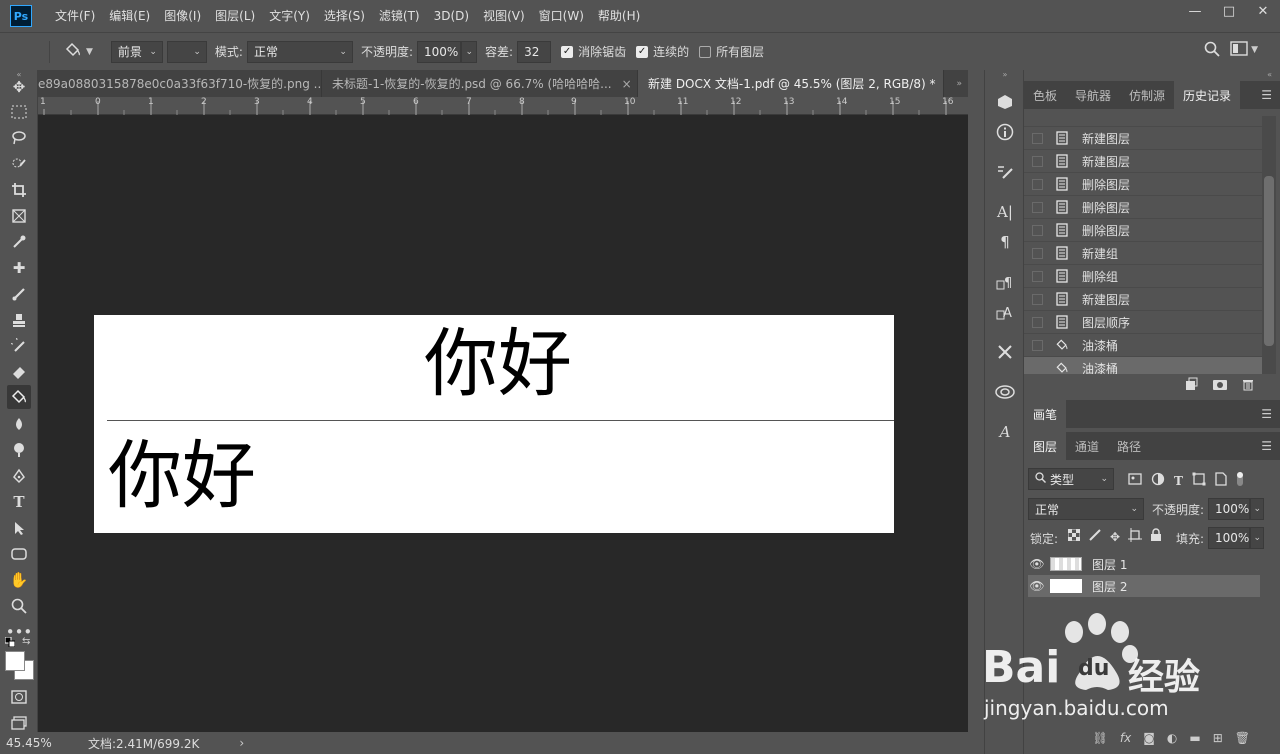 The height and width of the screenshot is (754, 1280). I want to click on tab-channels: 通道, so click(1087, 446).